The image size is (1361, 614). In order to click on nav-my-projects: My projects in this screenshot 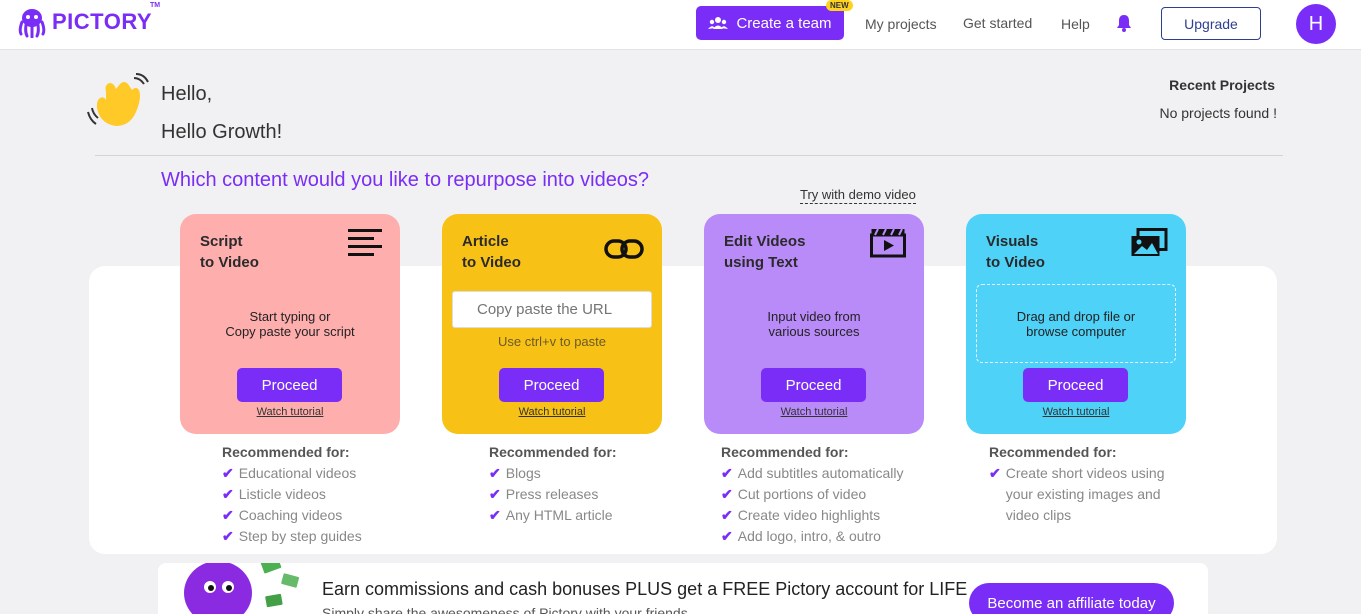, I will do `click(901, 24)`.